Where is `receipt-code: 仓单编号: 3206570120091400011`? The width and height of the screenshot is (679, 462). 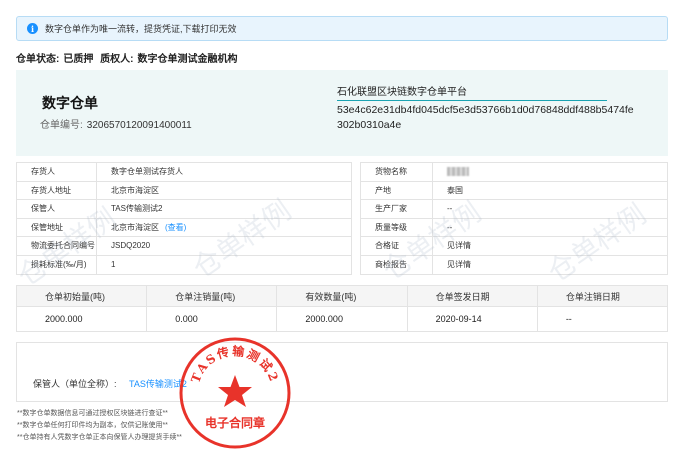
receipt-code: 仓单编号: 3206570120091400011 is located at coordinates (116, 123).